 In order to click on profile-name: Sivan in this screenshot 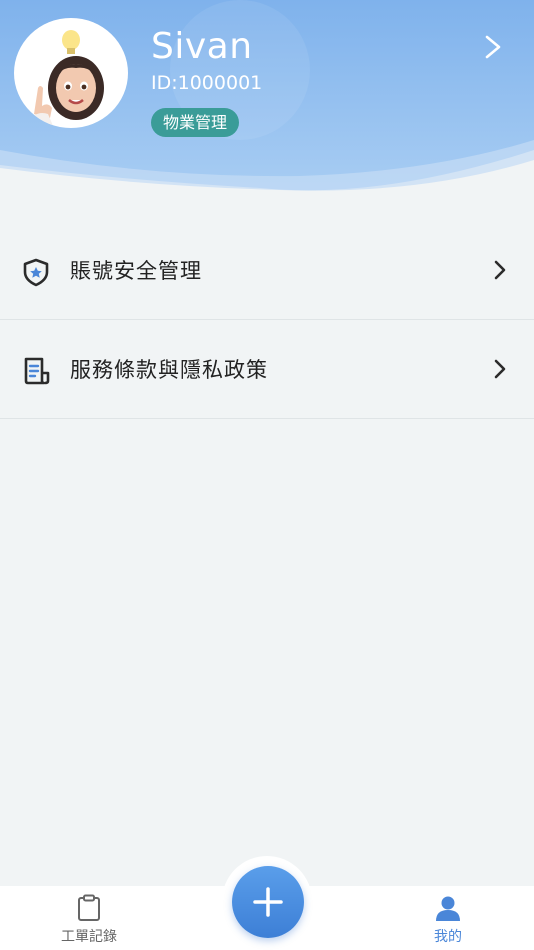, I will do `click(202, 46)`.